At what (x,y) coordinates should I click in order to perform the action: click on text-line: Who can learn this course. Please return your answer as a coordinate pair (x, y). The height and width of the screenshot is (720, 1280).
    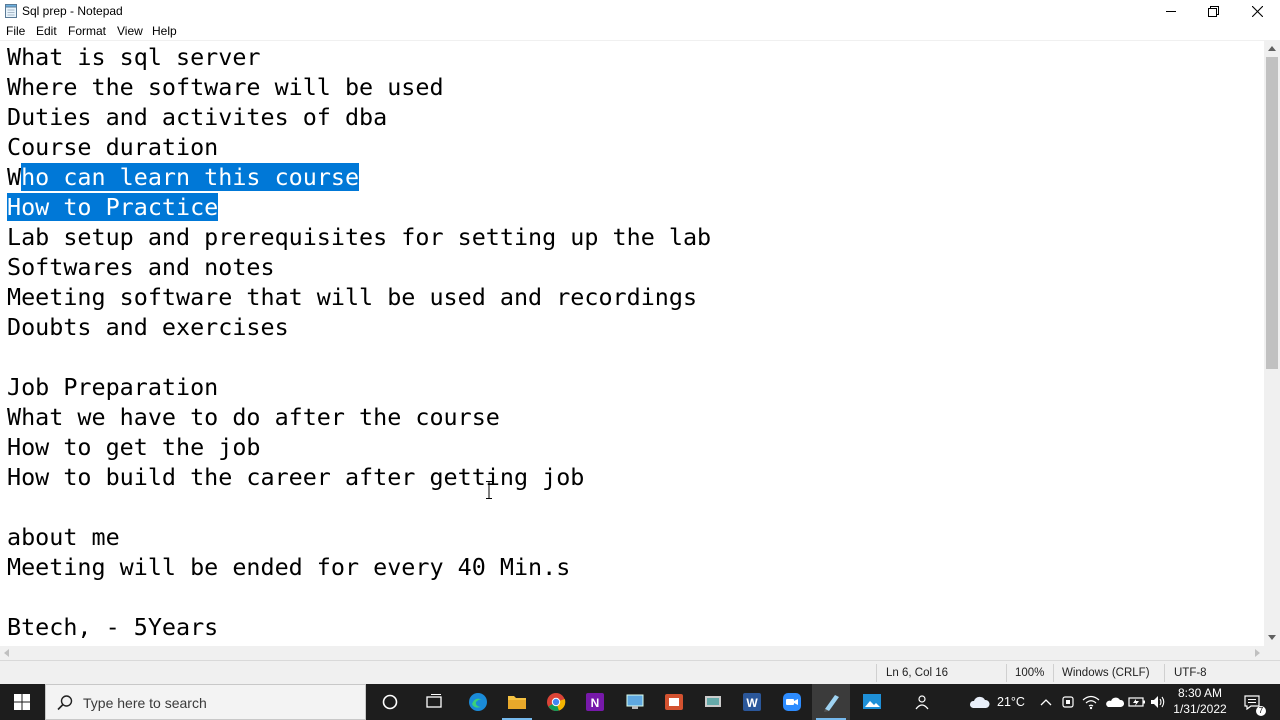
    Looking at the image, I should click on (183, 177).